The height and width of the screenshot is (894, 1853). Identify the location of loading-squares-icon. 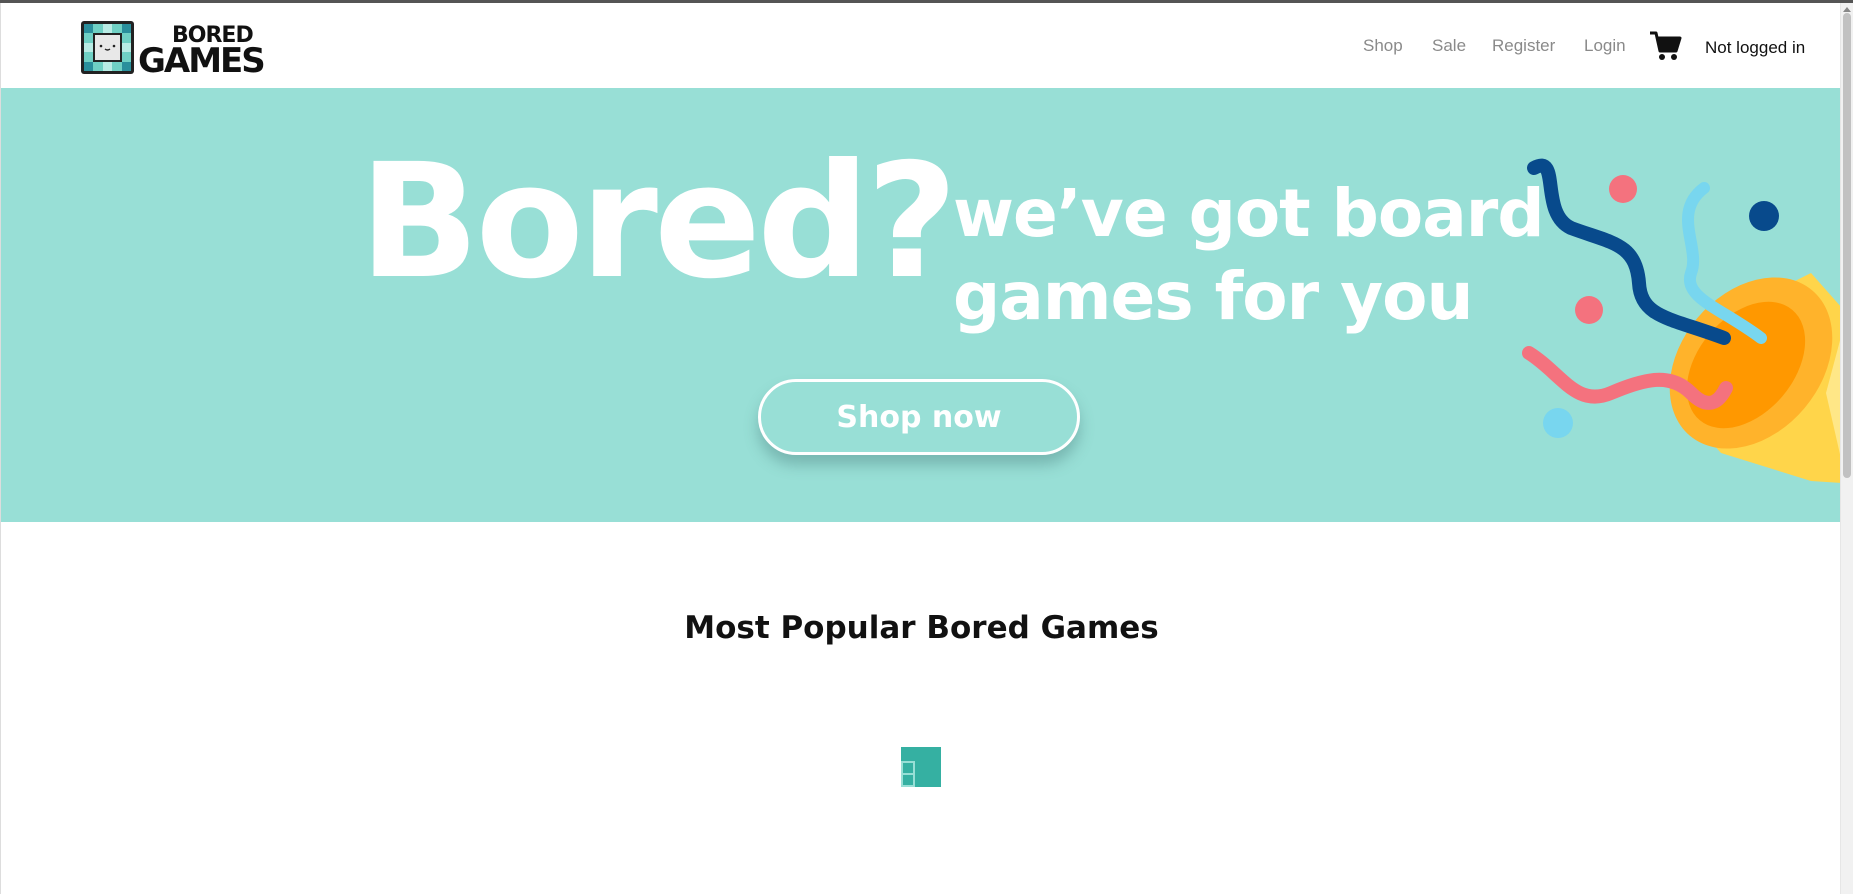
(921, 767).